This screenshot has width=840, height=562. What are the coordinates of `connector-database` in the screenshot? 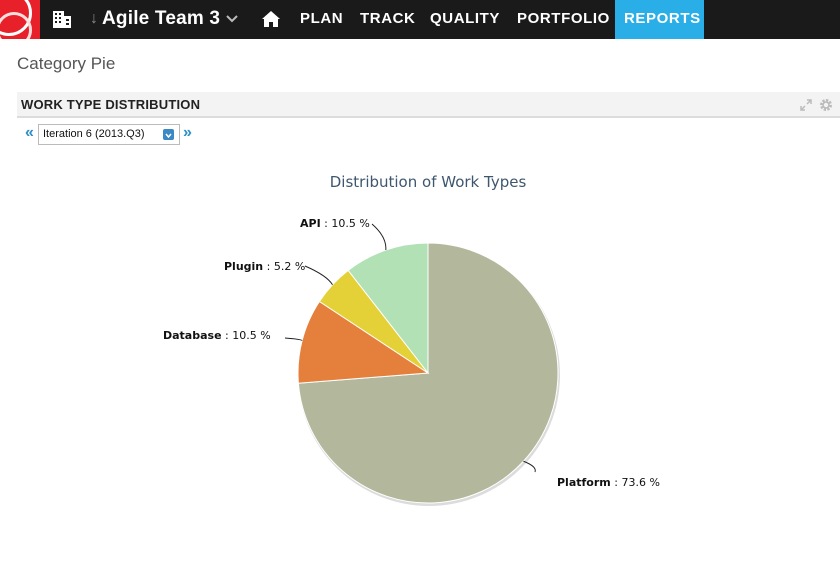 It's located at (293, 339).